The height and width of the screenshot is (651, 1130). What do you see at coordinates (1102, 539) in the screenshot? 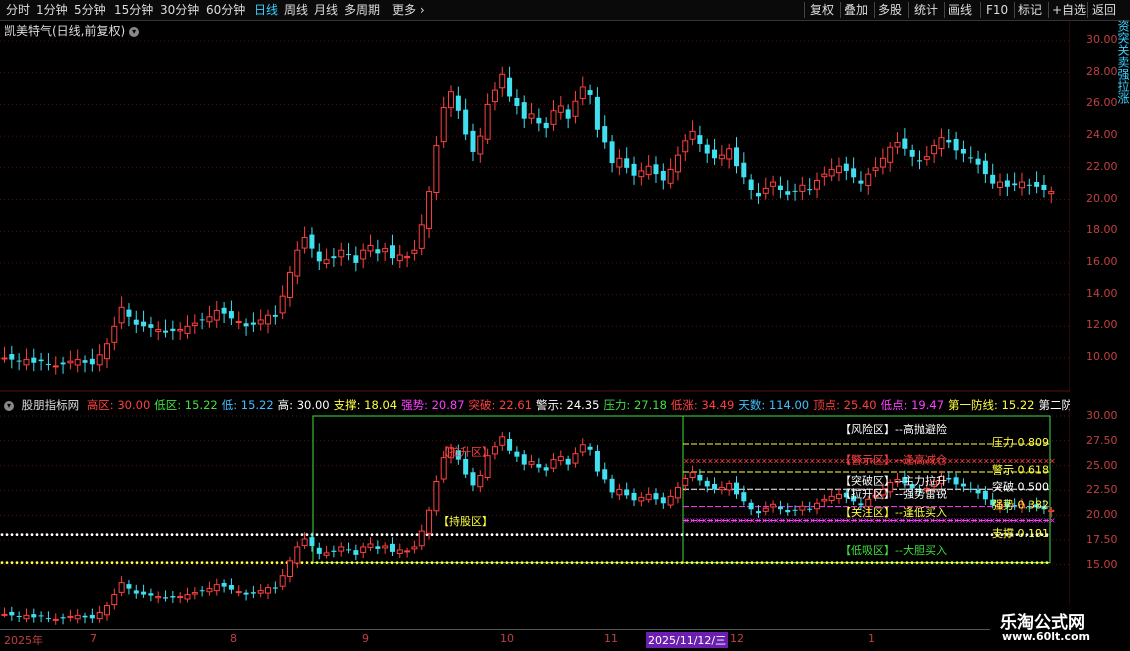
I see `y-tick-label: 17.50` at bounding box center [1102, 539].